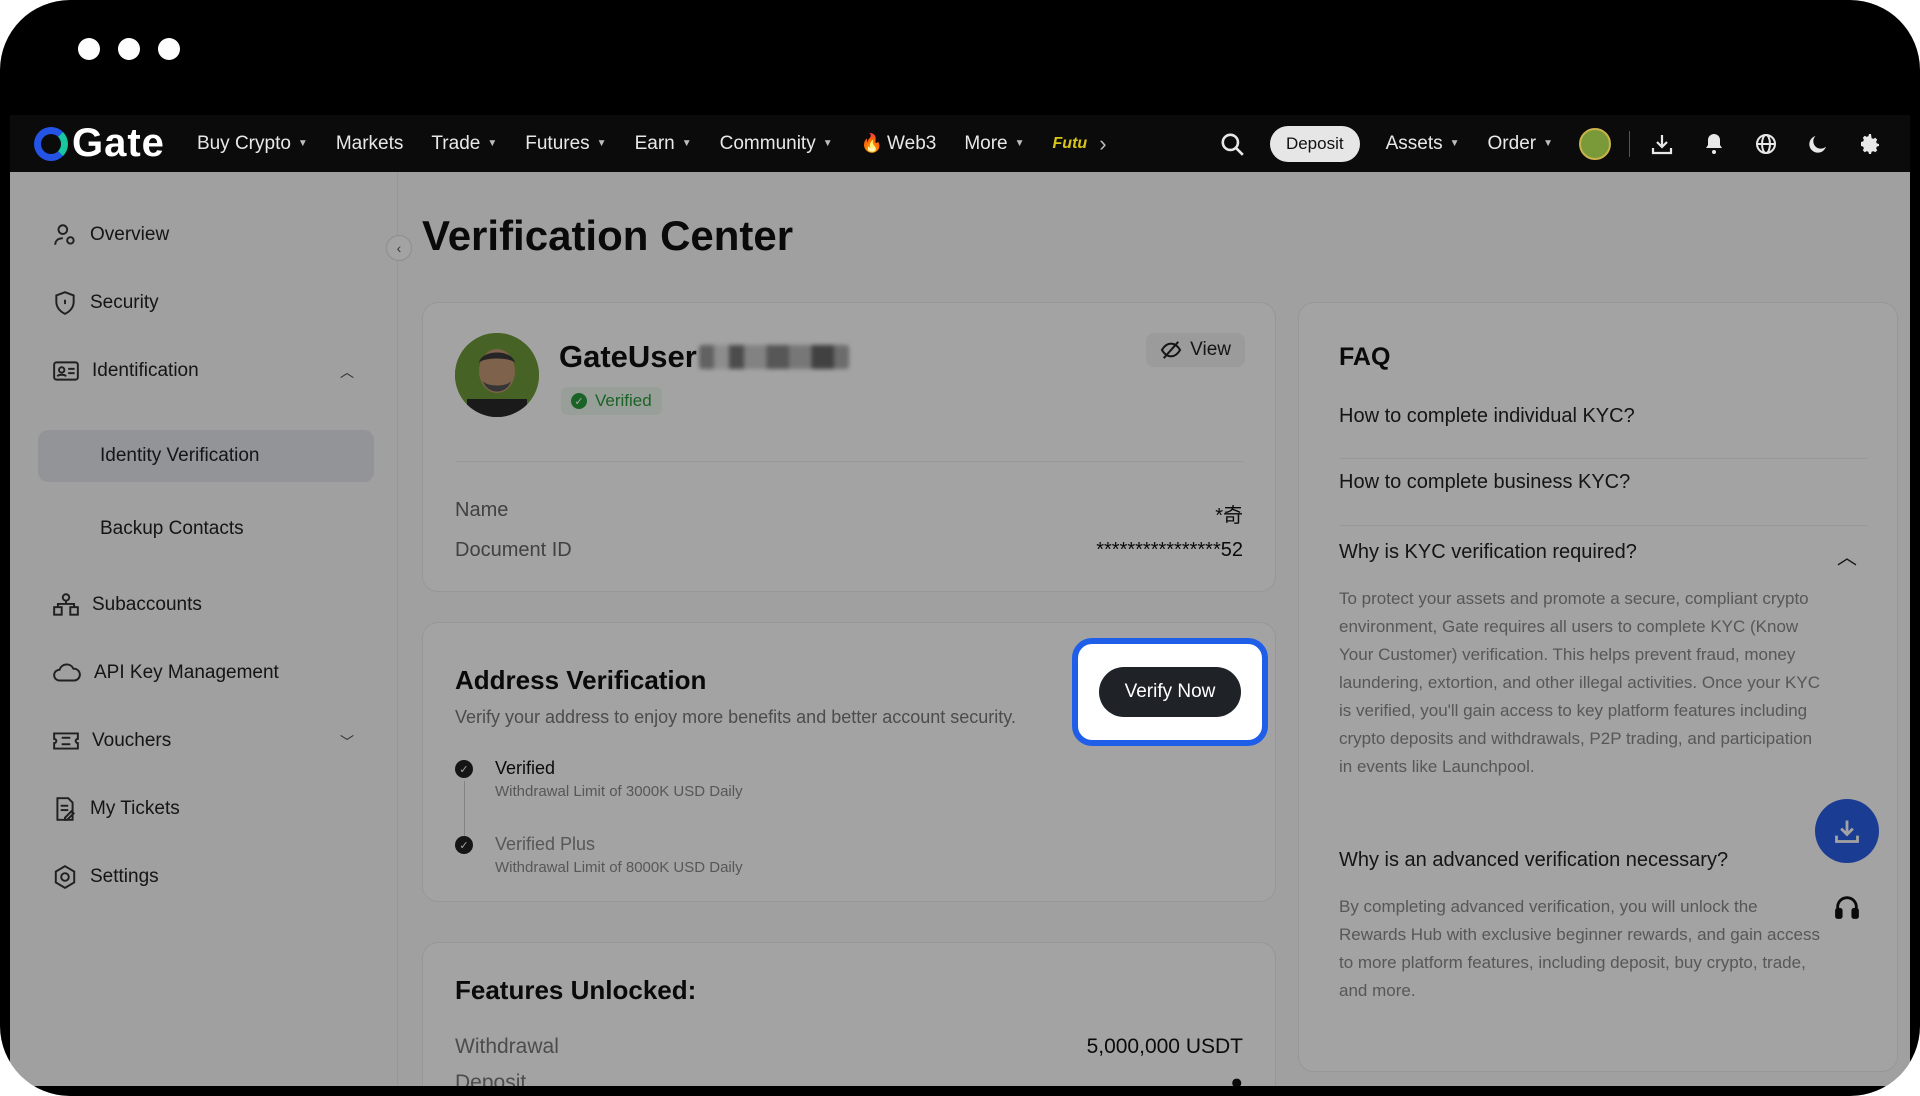 Image resolution: width=1920 pixels, height=1096 pixels. I want to click on nav-markets: Markets, so click(370, 144).